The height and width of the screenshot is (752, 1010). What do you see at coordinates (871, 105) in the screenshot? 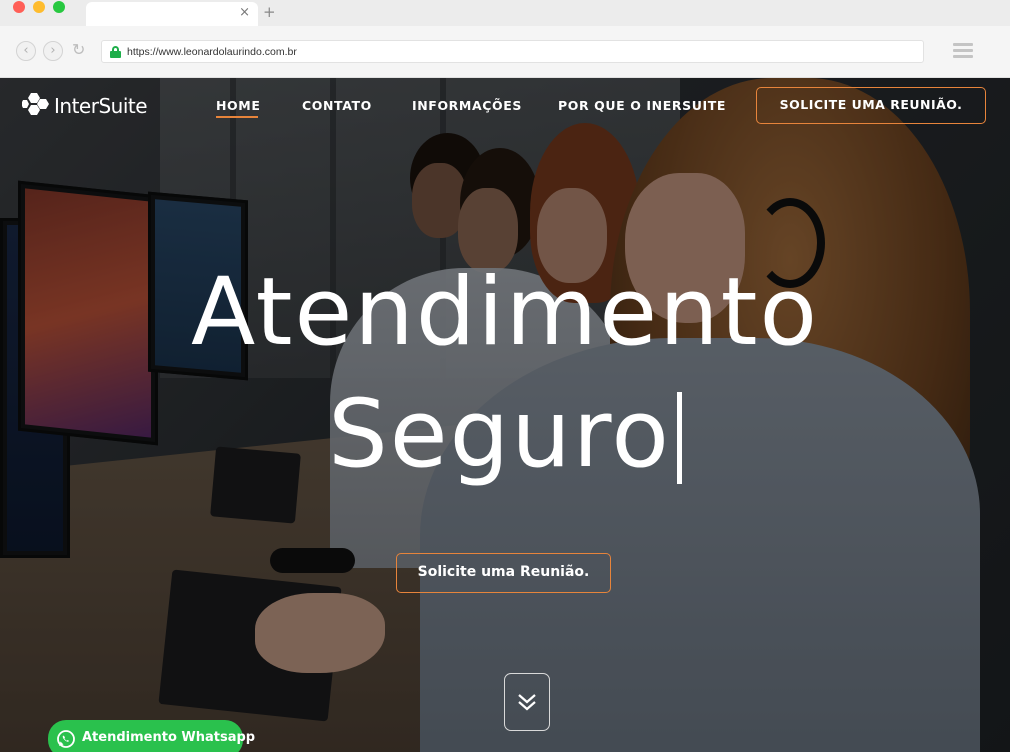
I see `header-request-meeting-button: SOLICITE UMA REUNIÃO.` at bounding box center [871, 105].